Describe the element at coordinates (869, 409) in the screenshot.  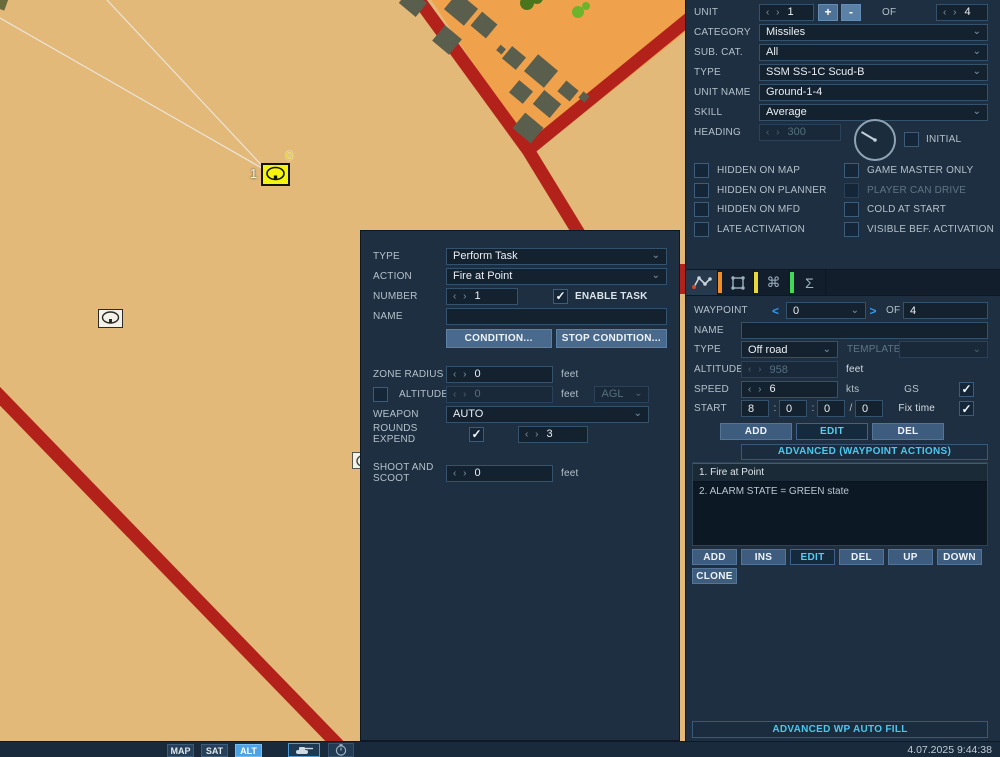
I see `start-day-input: 0` at that location.